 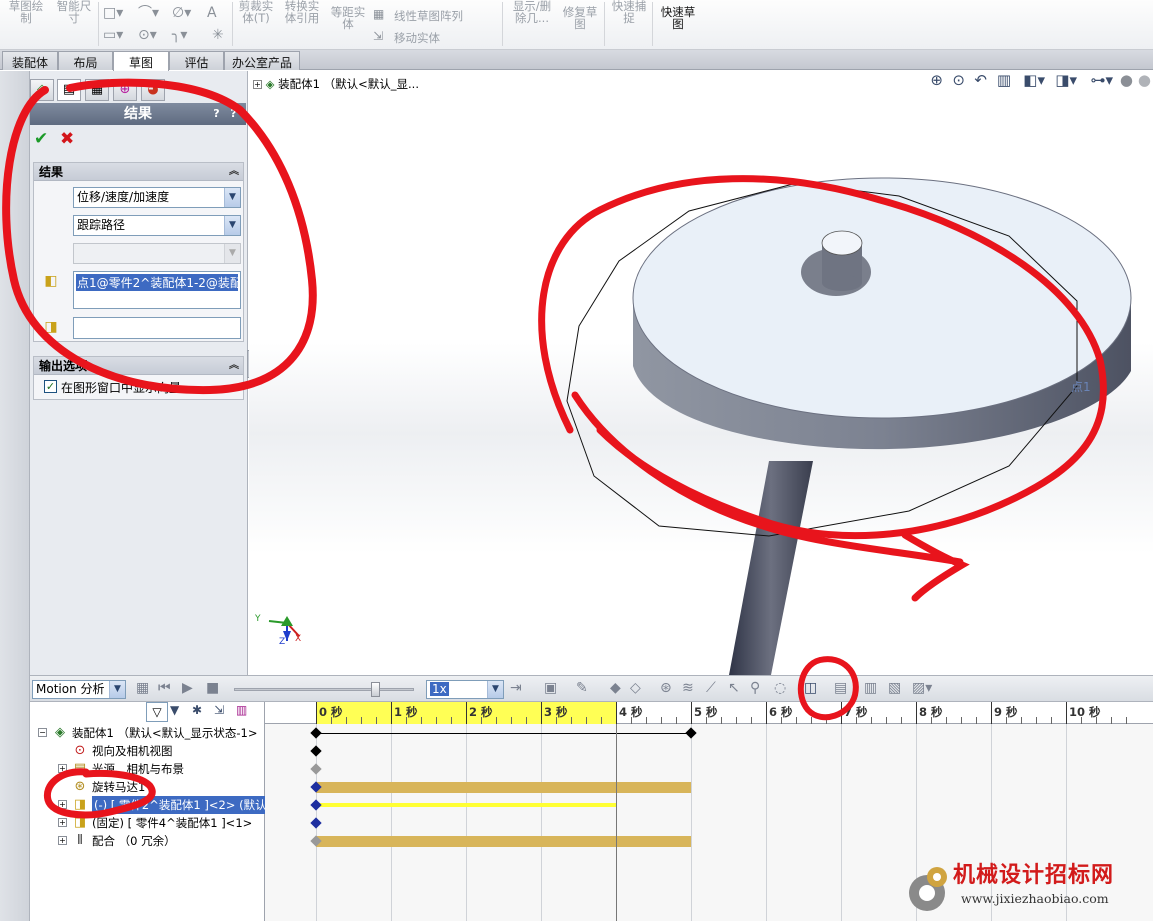 I want to click on filter-results-icon: ⇲, so click(x=219, y=710).